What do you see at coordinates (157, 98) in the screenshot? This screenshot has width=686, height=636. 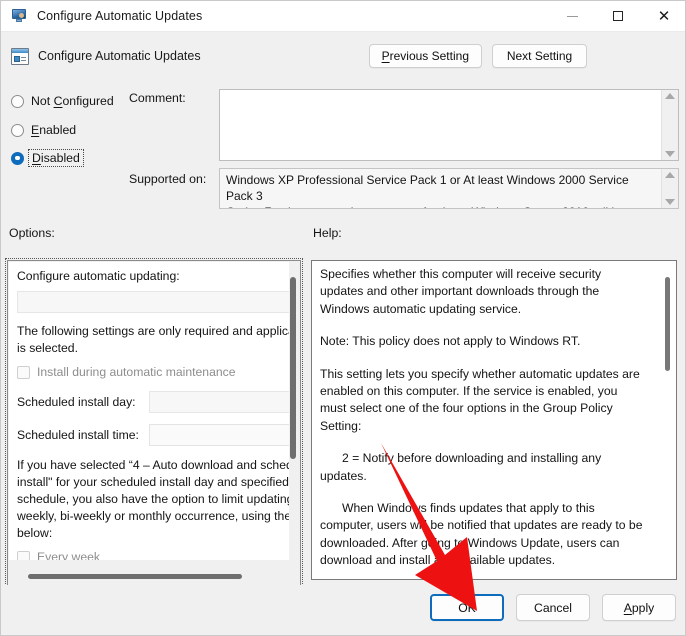 I see `comment-label: Comment:` at bounding box center [157, 98].